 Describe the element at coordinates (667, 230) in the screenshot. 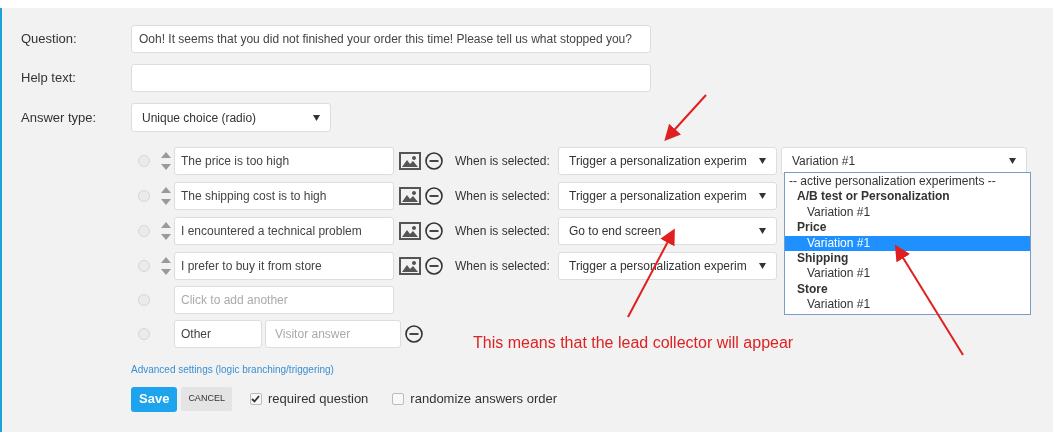

I see `action-select: Go to end screen` at that location.